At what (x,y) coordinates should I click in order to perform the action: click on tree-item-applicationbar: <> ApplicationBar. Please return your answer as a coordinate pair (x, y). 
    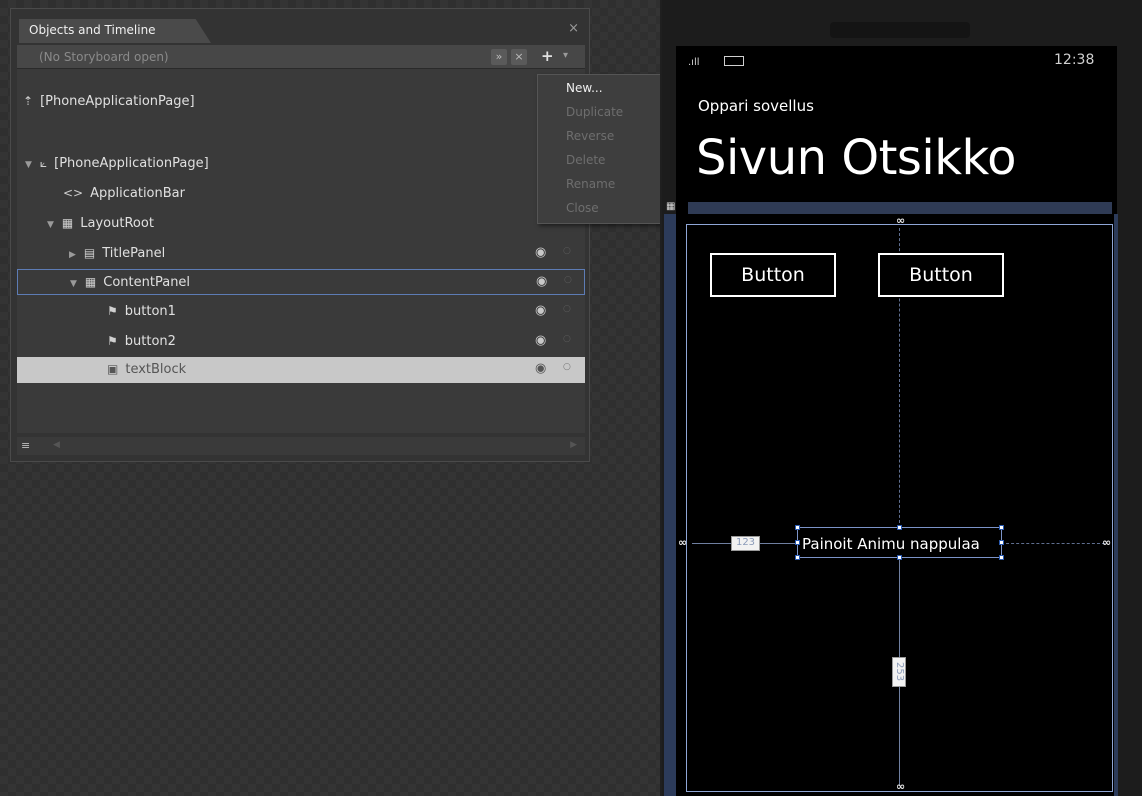
    Looking at the image, I should click on (301, 194).